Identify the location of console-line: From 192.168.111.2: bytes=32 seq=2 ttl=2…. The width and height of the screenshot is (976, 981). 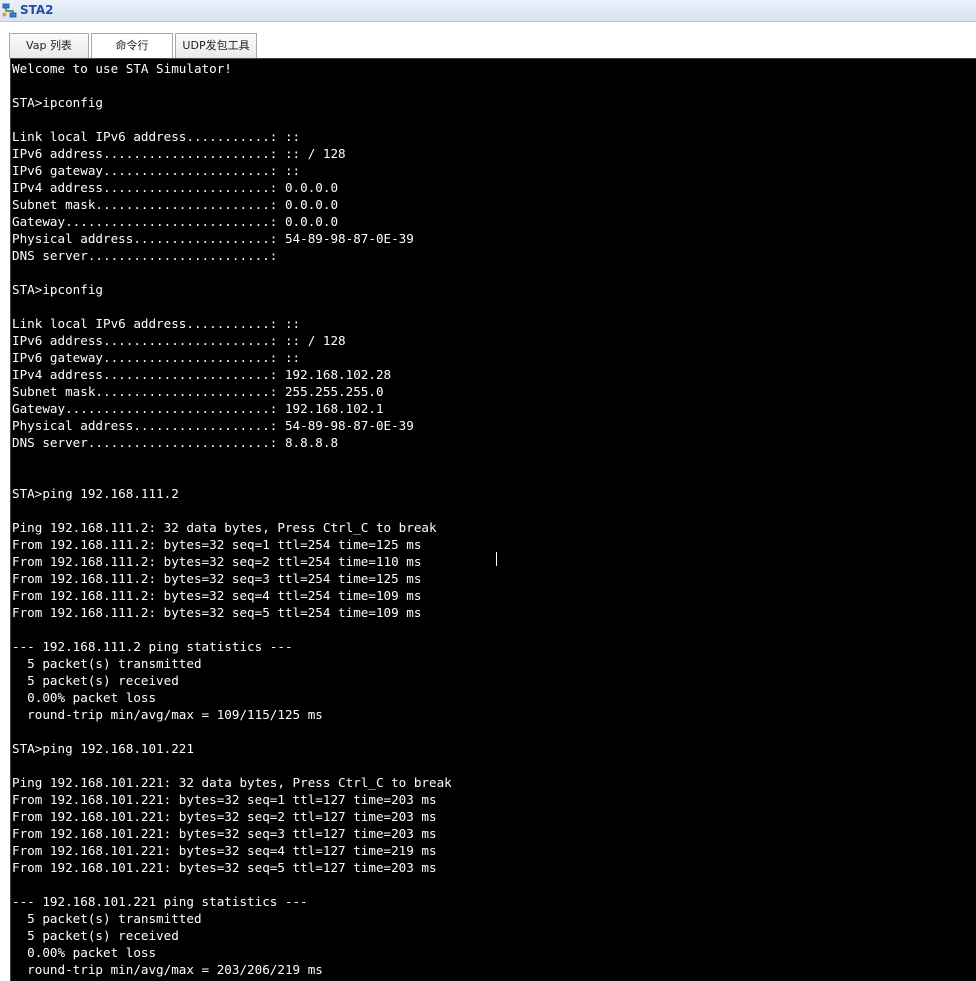
(217, 561).